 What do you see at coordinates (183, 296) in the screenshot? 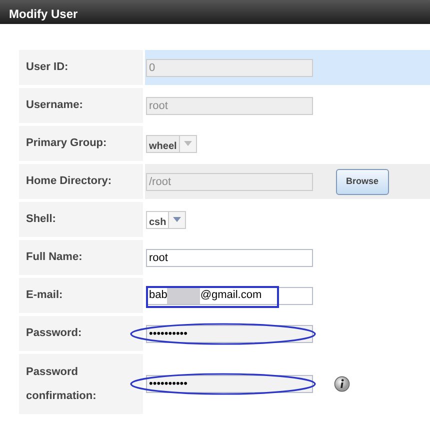
I see `redaction-block` at bounding box center [183, 296].